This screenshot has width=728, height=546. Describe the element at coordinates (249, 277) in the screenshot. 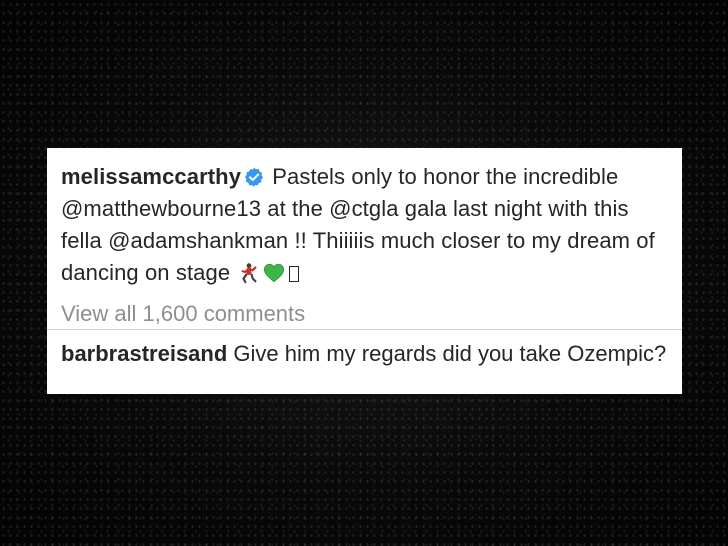

I see `man-dancing-emoji` at that location.